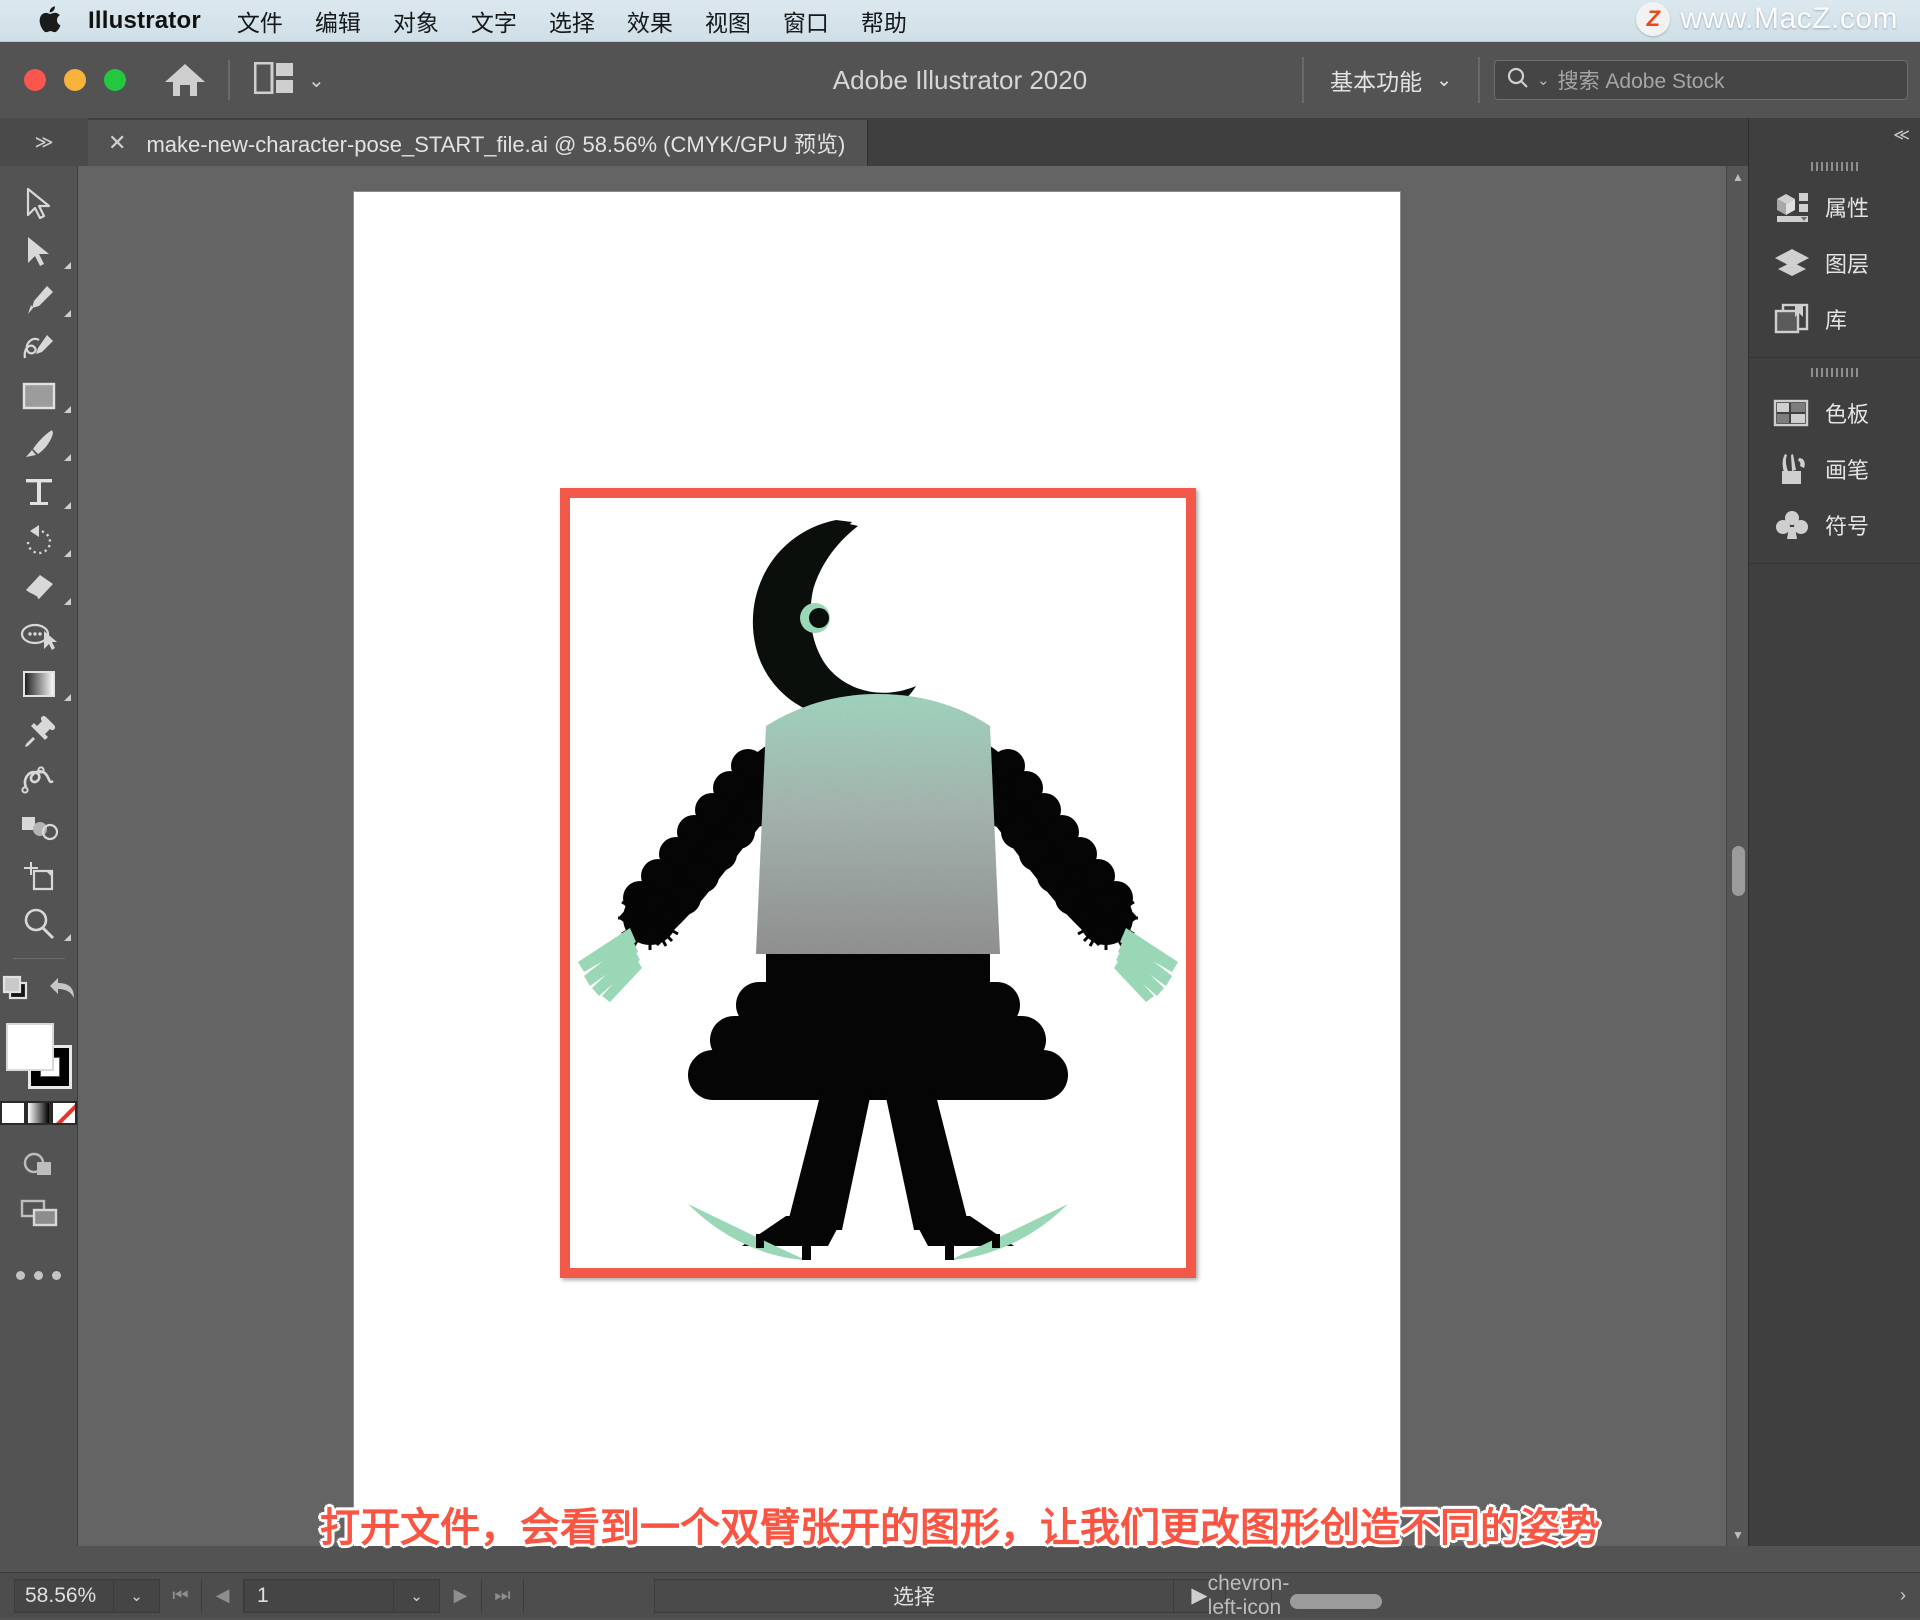 The width and height of the screenshot is (1920, 1620). I want to click on last-page-icon: ⏭, so click(503, 1596).